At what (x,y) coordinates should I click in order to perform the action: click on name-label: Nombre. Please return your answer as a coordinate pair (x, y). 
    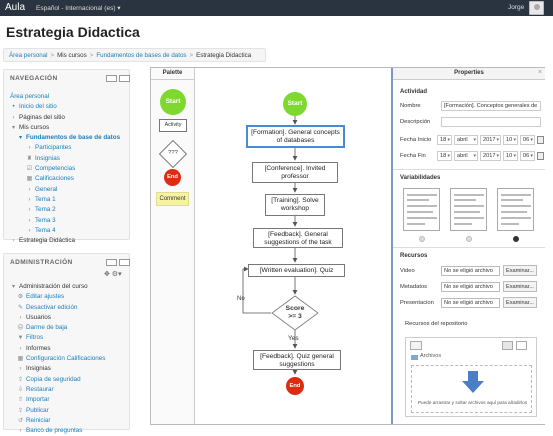
    Looking at the image, I should click on (410, 106).